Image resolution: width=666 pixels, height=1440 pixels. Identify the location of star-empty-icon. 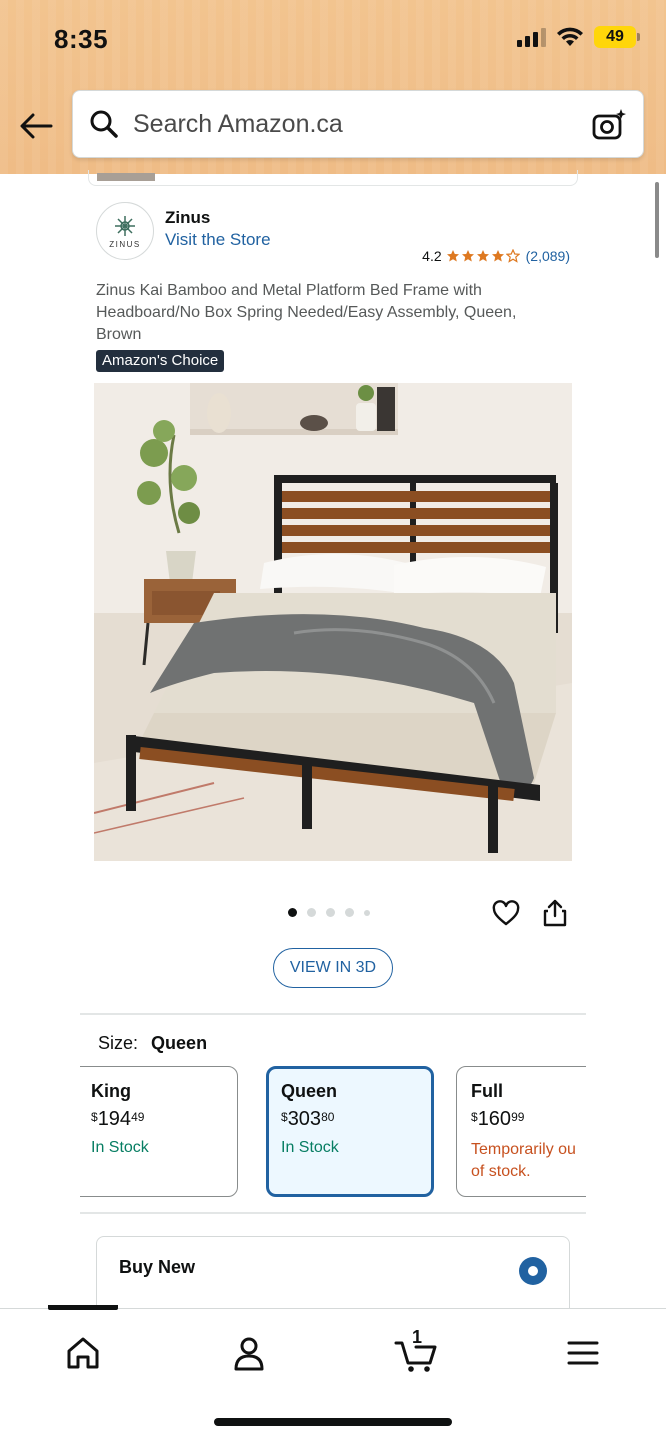
(512, 256).